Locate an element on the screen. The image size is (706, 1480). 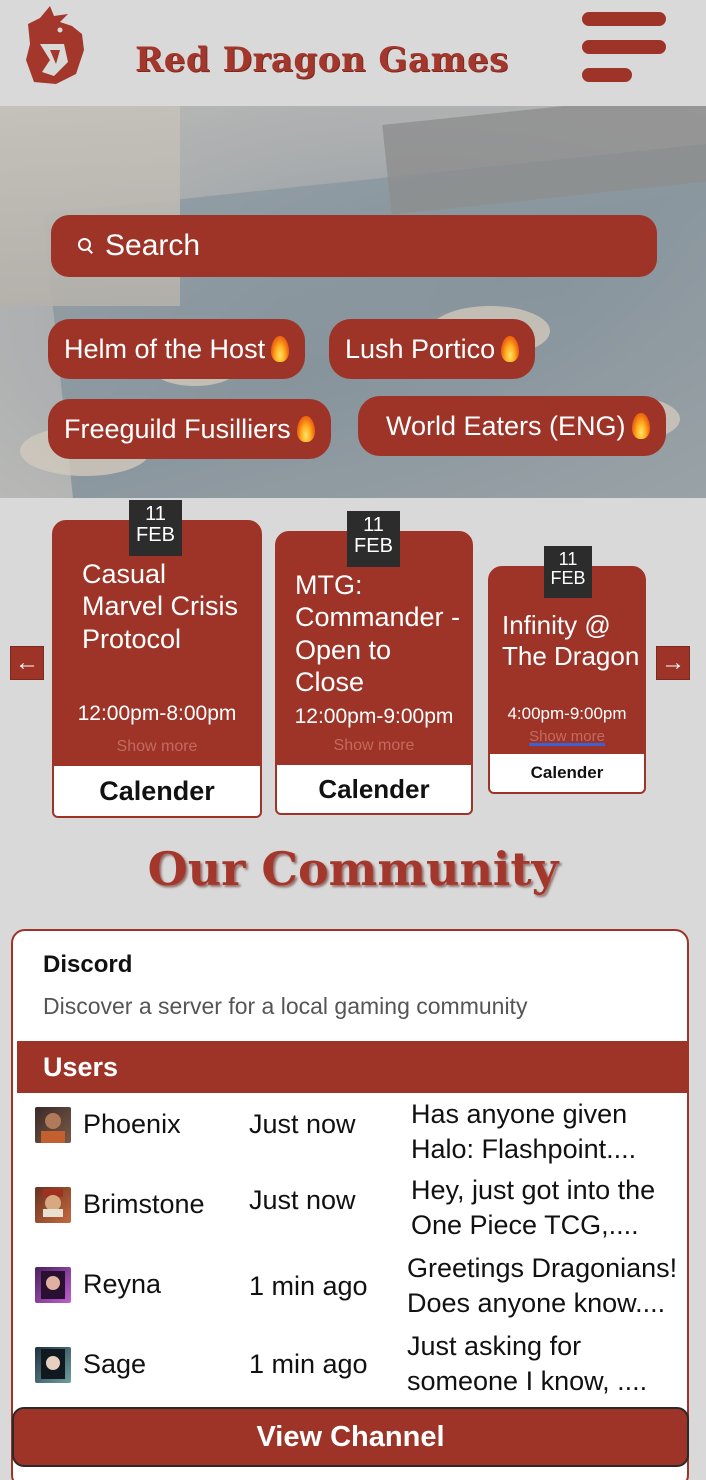
arrow-right-icon: → is located at coordinates (673, 663).